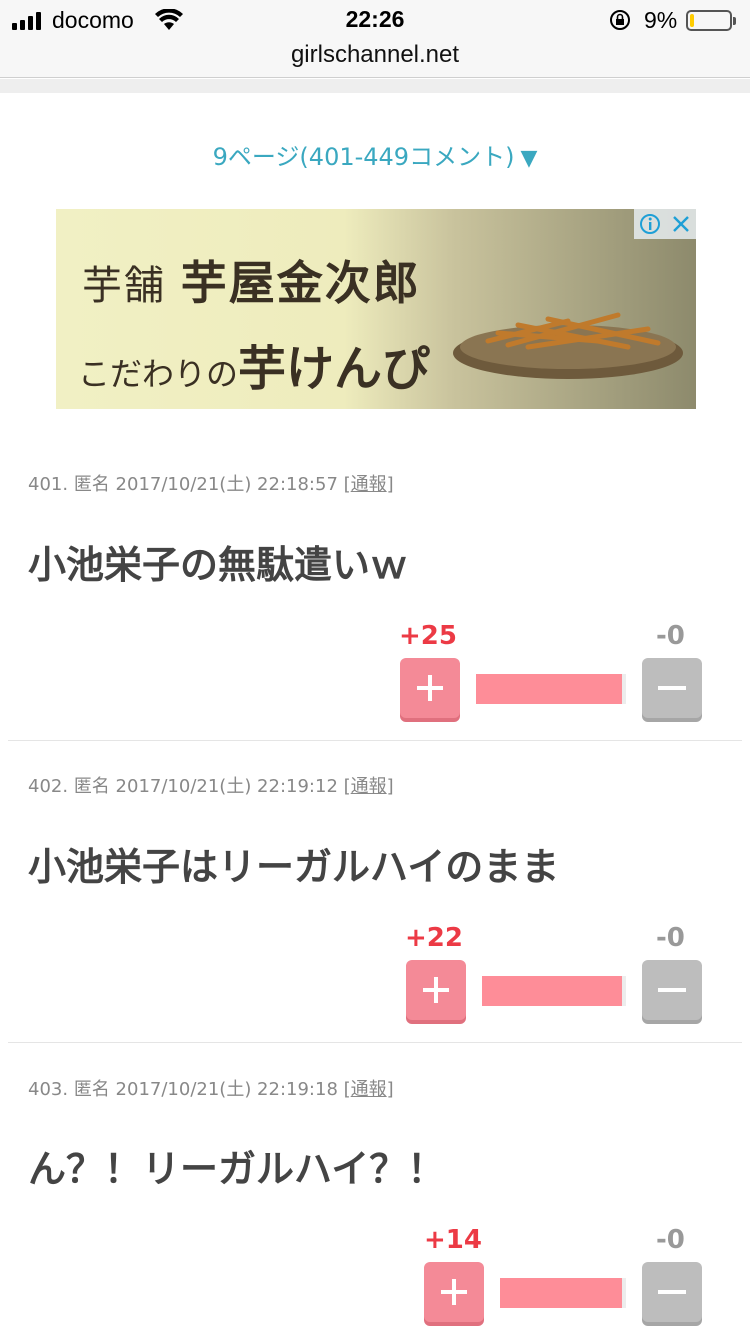  I want to click on ad-line1-small: 芋舗, so click(124, 286).